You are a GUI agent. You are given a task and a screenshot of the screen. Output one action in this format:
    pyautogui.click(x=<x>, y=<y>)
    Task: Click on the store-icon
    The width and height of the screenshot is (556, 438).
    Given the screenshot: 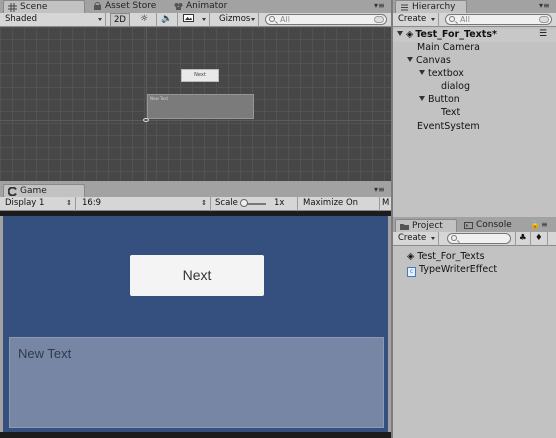 What is the action you would take?
    pyautogui.click(x=97, y=6)
    